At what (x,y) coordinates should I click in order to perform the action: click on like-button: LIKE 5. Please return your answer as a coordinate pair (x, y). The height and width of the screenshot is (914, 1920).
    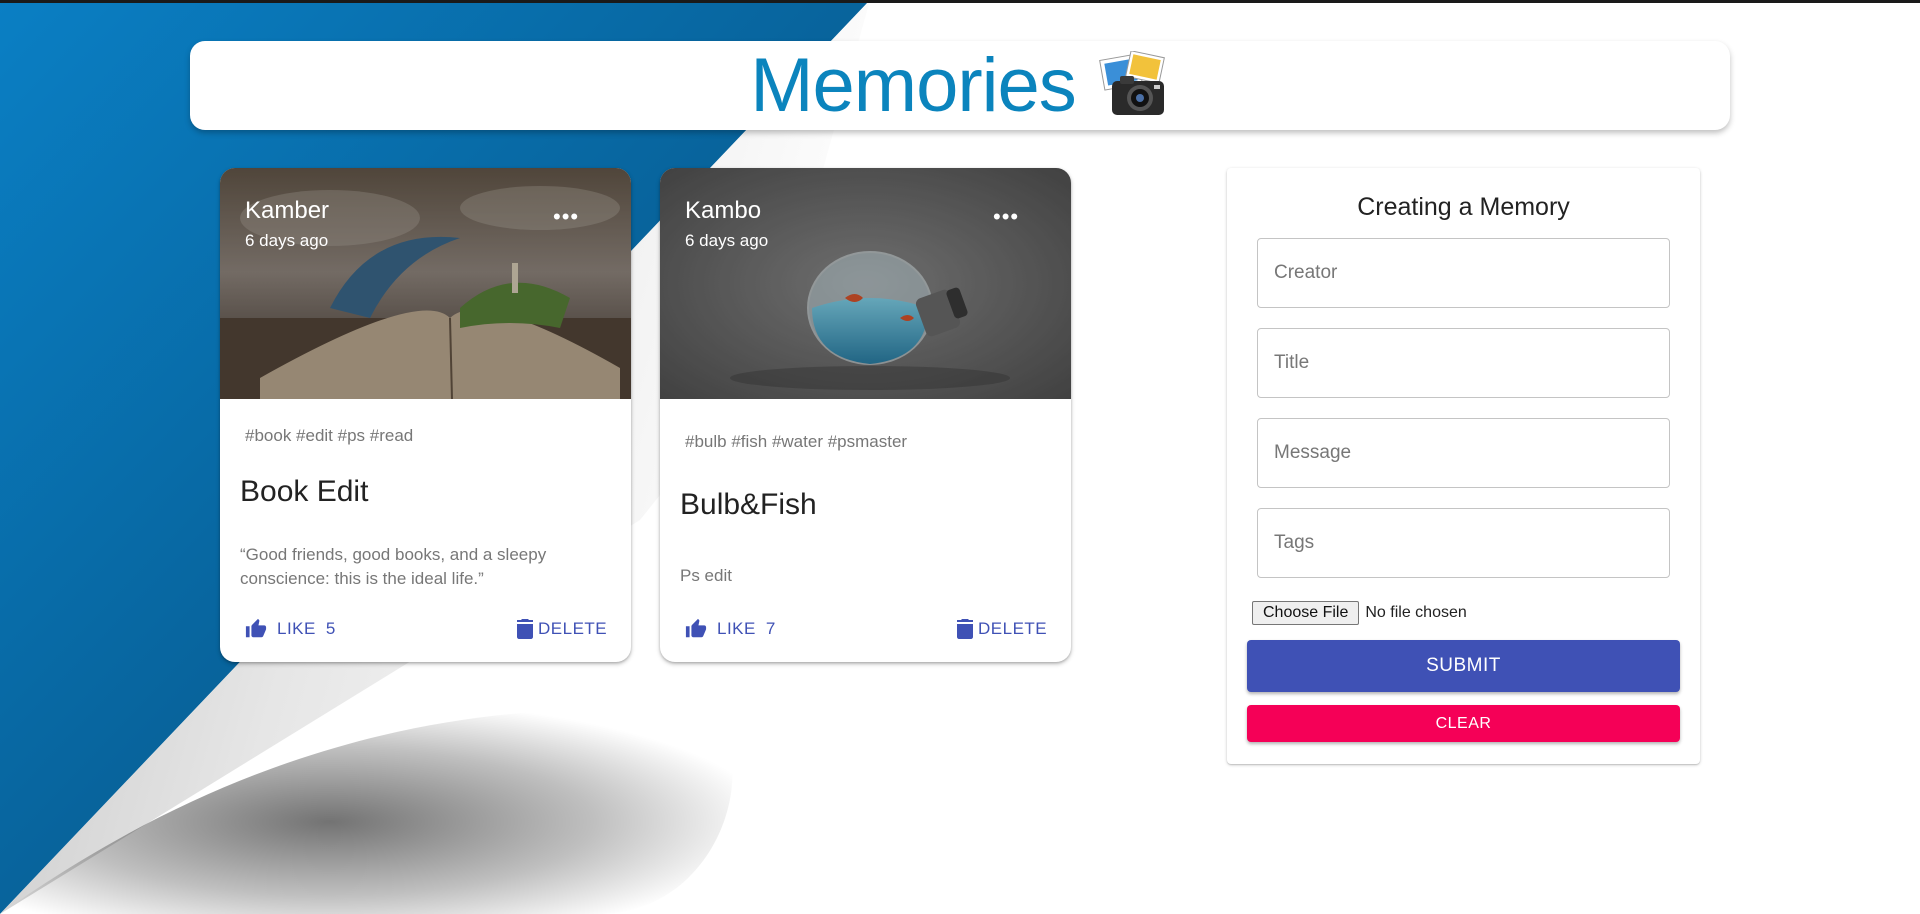
    Looking at the image, I should click on (290, 629).